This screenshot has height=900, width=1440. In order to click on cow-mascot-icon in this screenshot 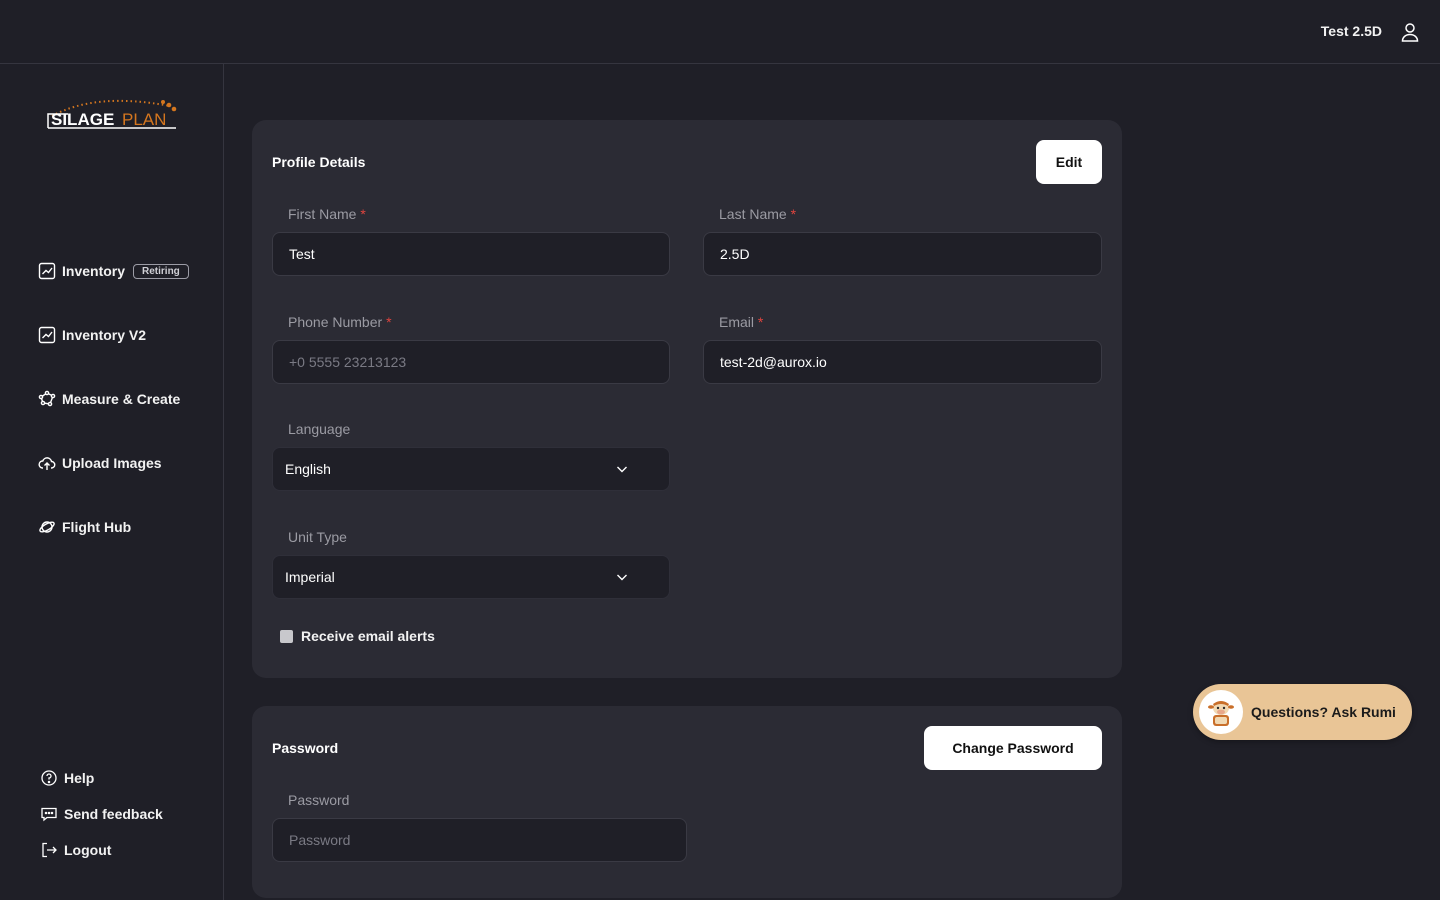, I will do `click(1221, 713)`.